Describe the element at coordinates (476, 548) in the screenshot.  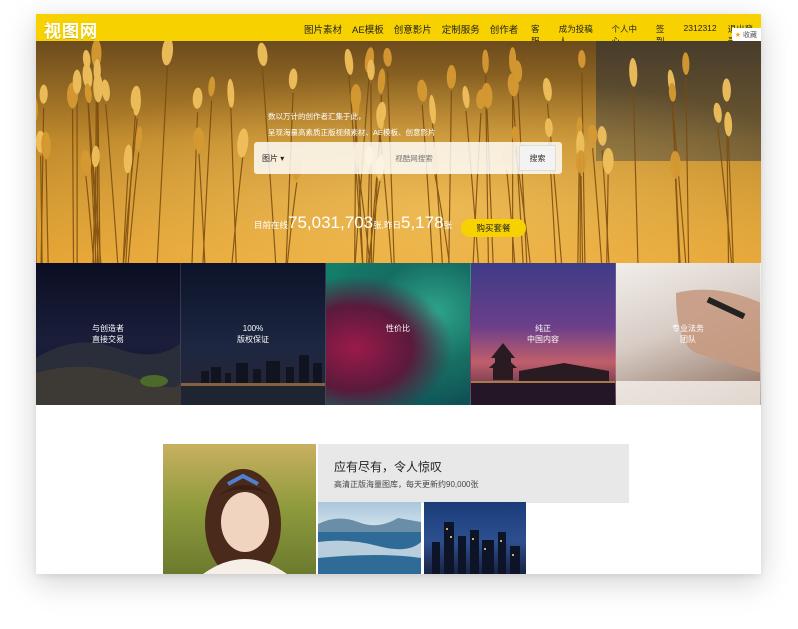
I see `skyline-image` at that location.